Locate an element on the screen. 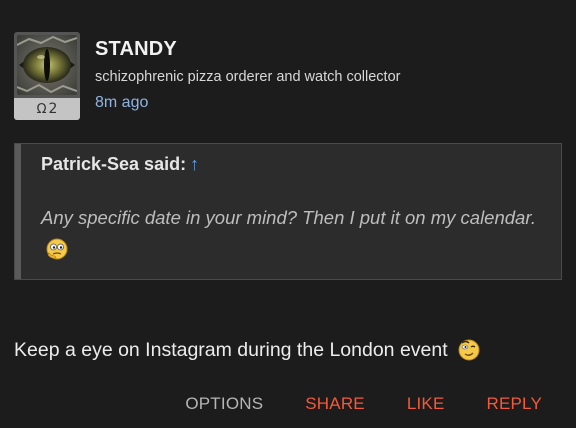 This screenshot has width=576, height=428. avatar-card: Ω2 is located at coordinates (47, 76).